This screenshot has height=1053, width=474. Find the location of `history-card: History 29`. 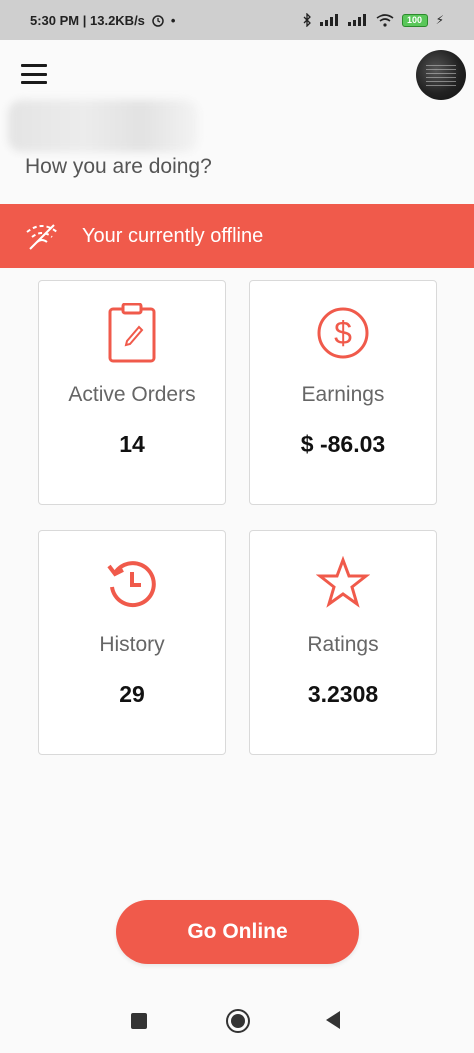

history-card: History 29 is located at coordinates (132, 642).